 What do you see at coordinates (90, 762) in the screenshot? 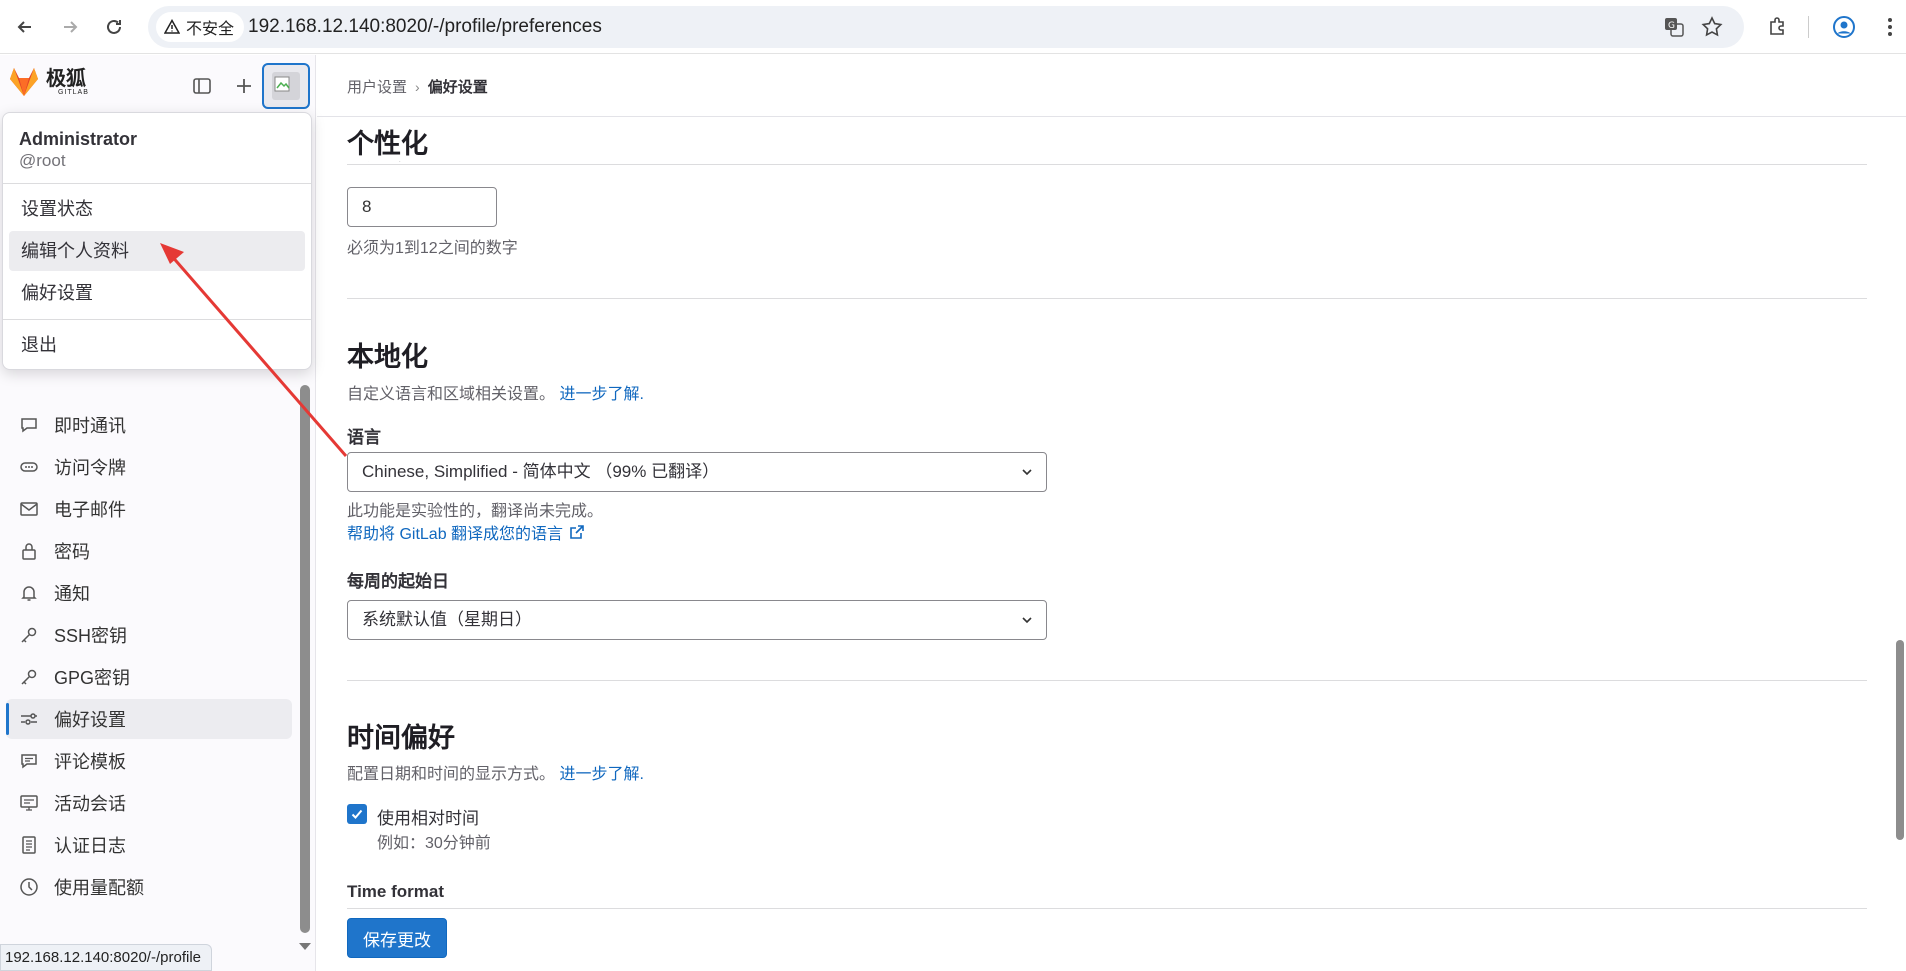
I see `sidebar-item-label: 评论模板` at bounding box center [90, 762].